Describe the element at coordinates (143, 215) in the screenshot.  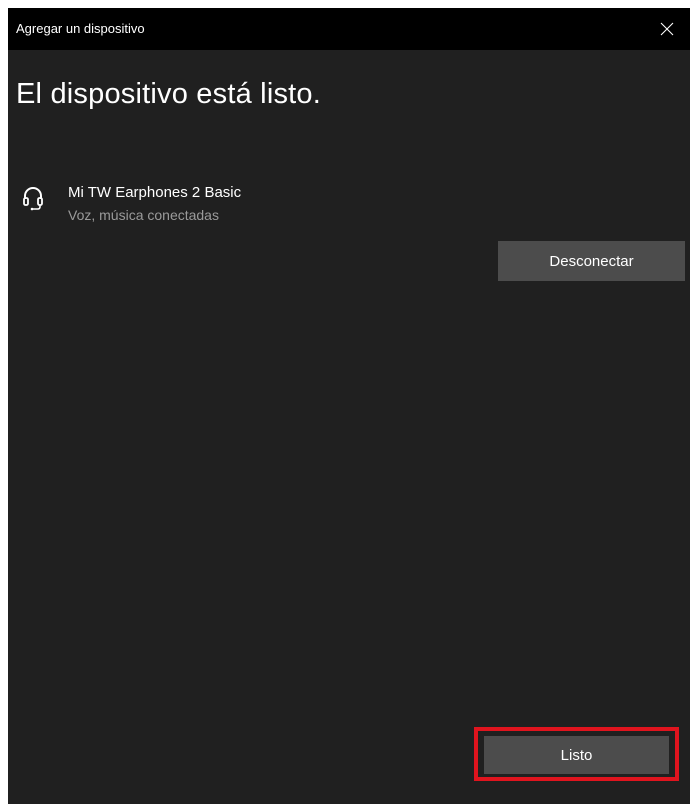
I see `device-status: Voz, música conectadas` at that location.